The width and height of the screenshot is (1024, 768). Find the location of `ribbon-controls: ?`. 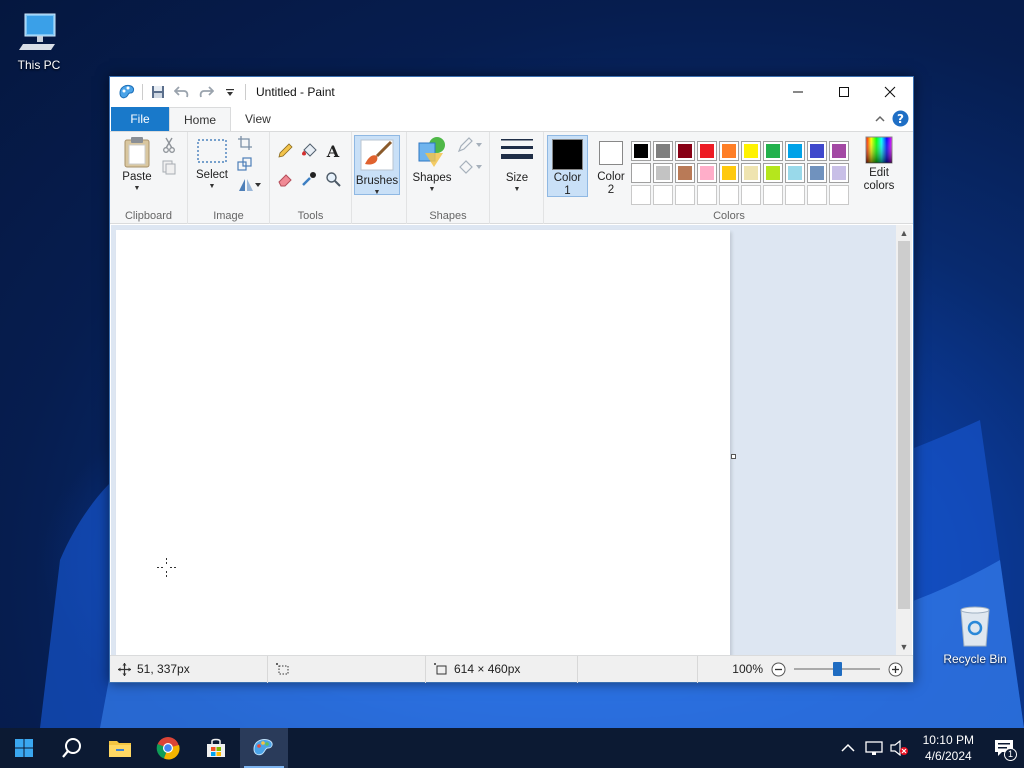

ribbon-controls: ? is located at coordinates (891, 118).